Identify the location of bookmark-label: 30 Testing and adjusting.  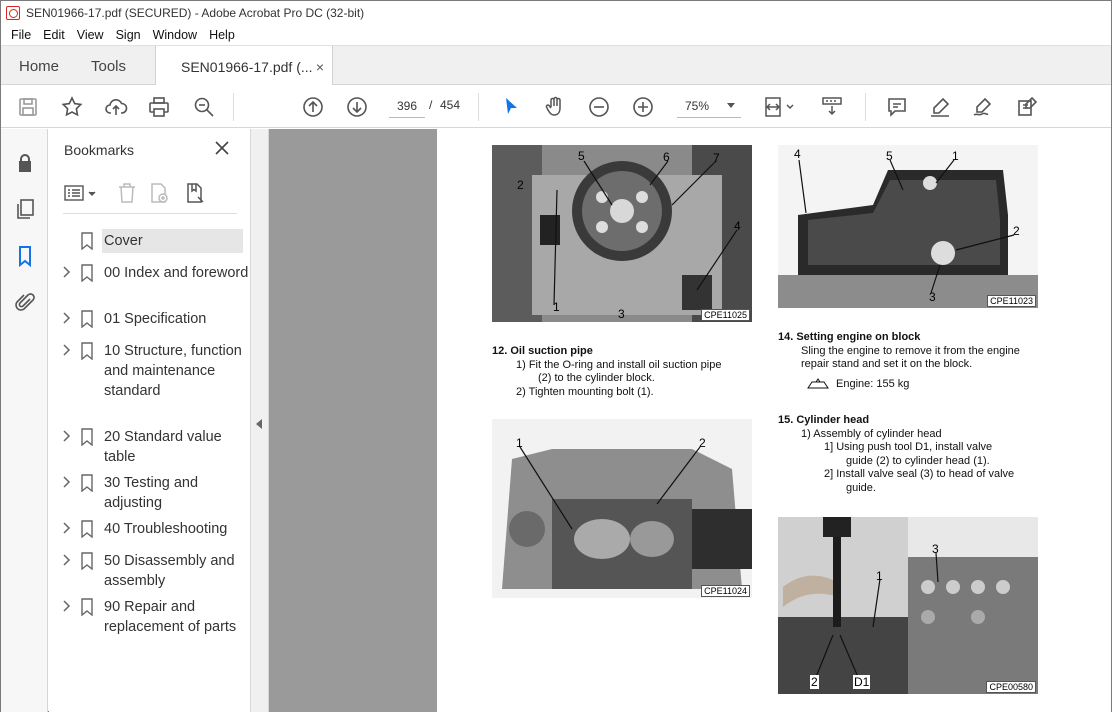
(151, 493).